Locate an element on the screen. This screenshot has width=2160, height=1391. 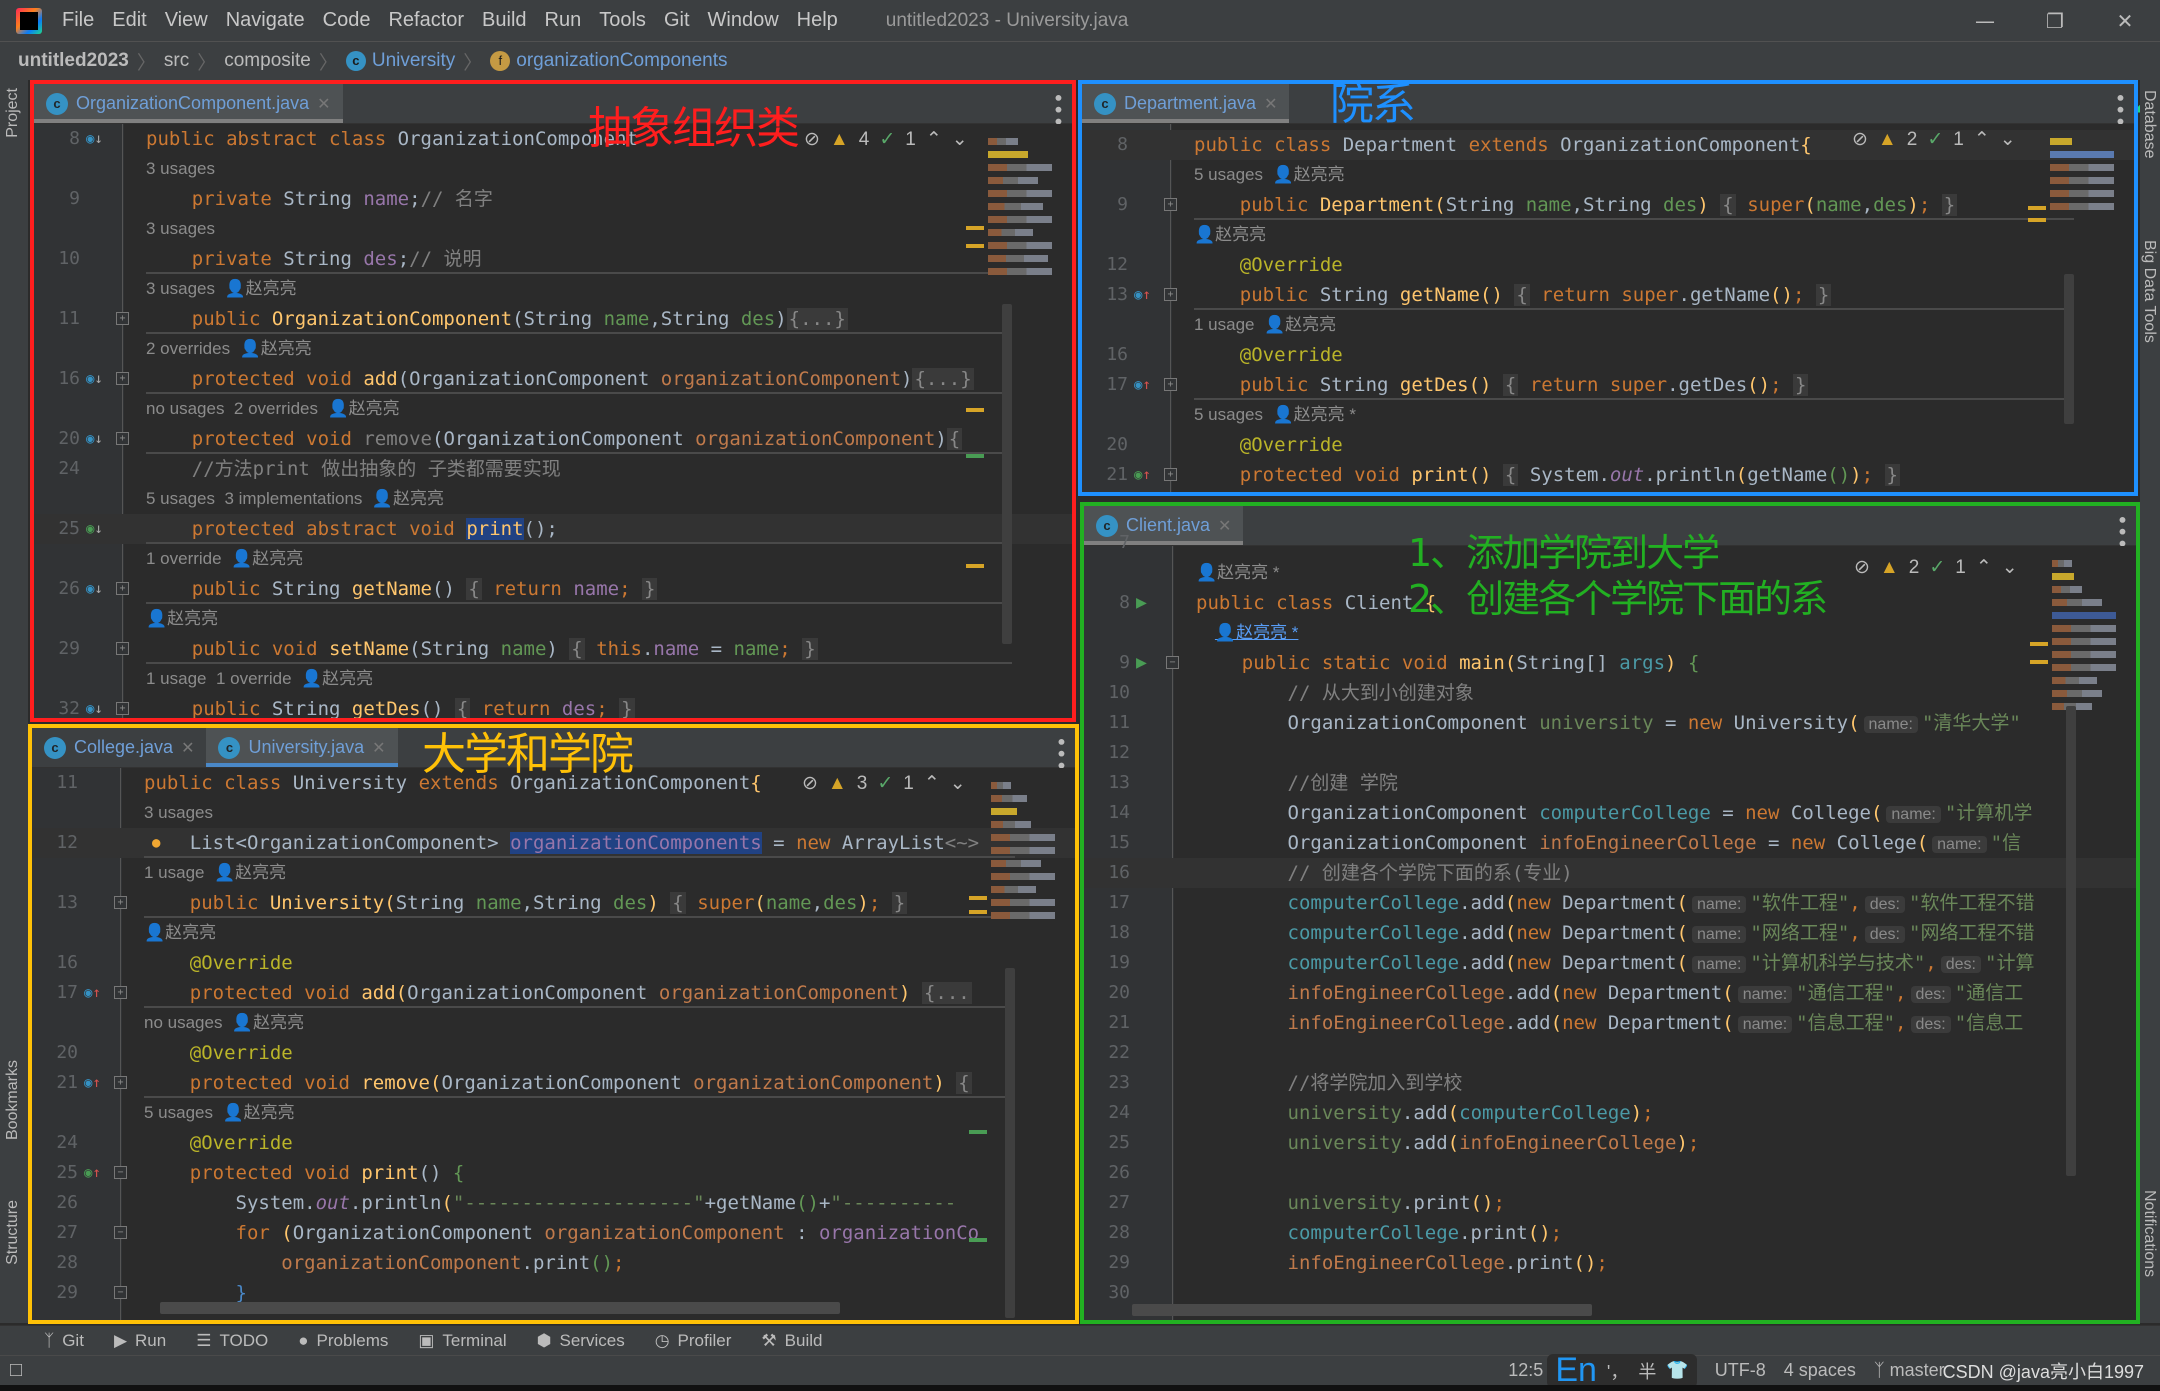
code-vision-hint: no usages 👤赵亮亮 is located at coordinates (553, 1023).